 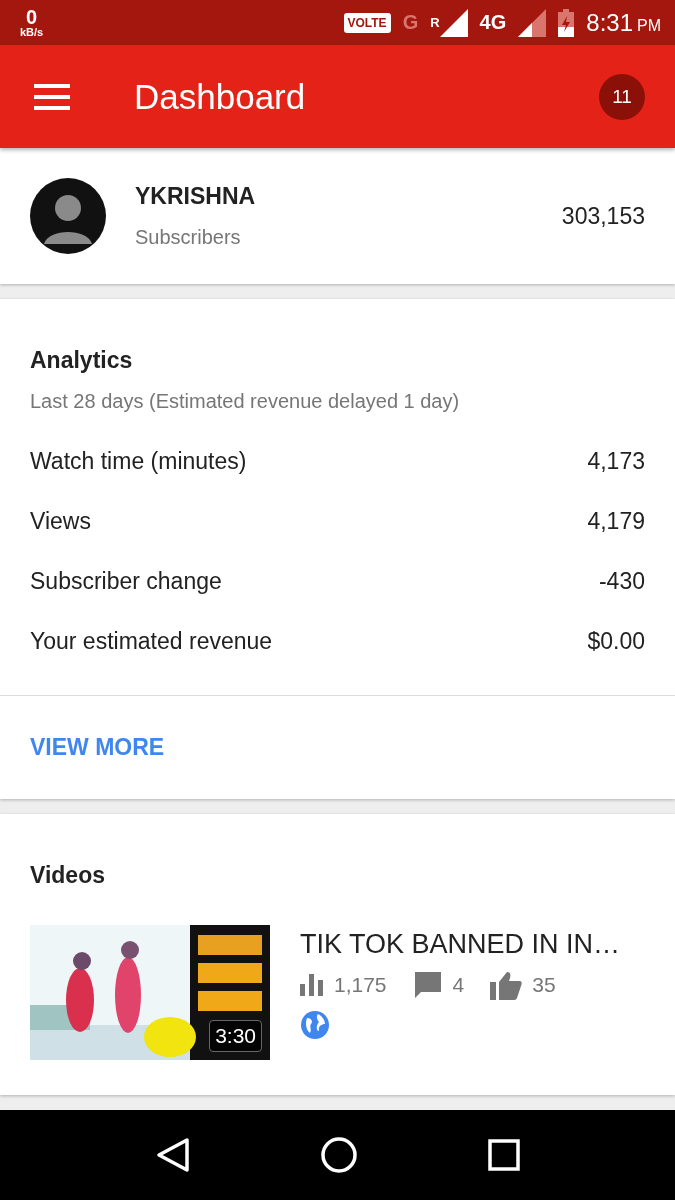 What do you see at coordinates (621, 581) in the screenshot?
I see `metric-value: -430` at bounding box center [621, 581].